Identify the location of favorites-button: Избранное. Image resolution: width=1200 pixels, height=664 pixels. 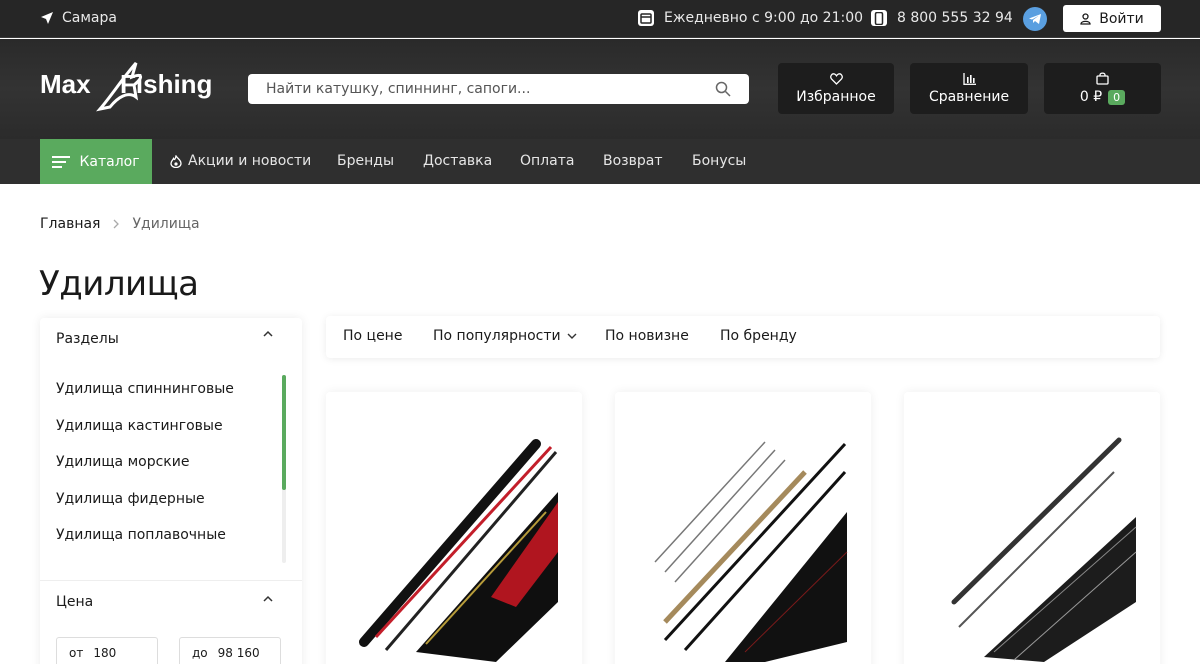
(836, 88).